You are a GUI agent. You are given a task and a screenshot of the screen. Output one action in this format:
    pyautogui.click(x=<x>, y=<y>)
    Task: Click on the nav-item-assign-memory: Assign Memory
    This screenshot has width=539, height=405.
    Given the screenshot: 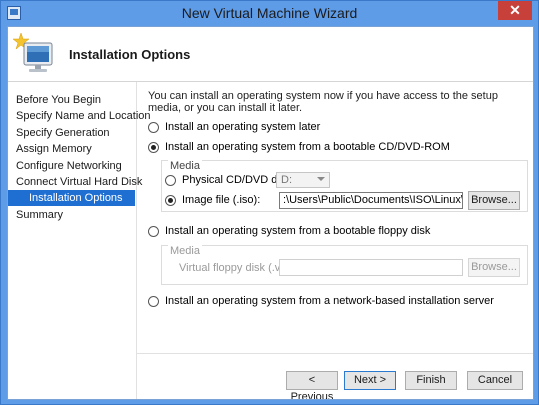 What is the action you would take?
    pyautogui.click(x=71, y=149)
    